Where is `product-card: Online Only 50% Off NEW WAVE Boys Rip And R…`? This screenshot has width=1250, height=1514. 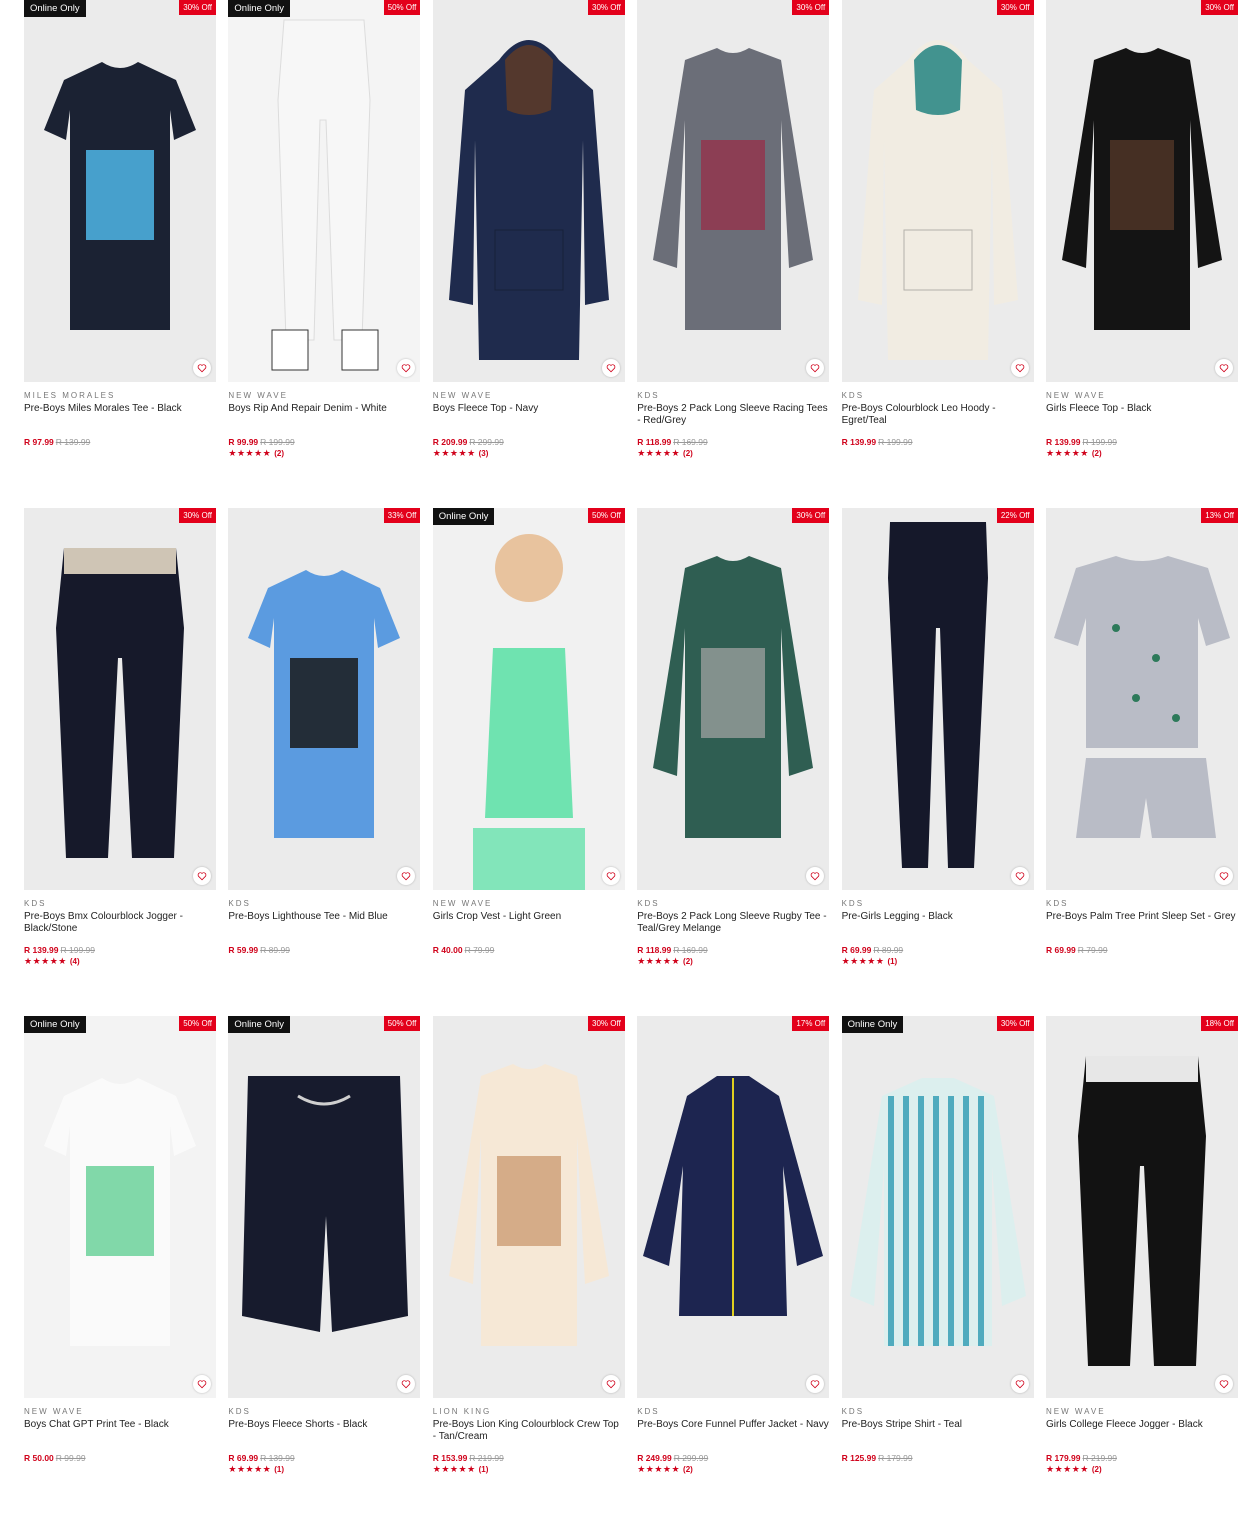
product-card: Online Only 50% Off NEW WAVE Boys Rip And R… is located at coordinates (324, 229).